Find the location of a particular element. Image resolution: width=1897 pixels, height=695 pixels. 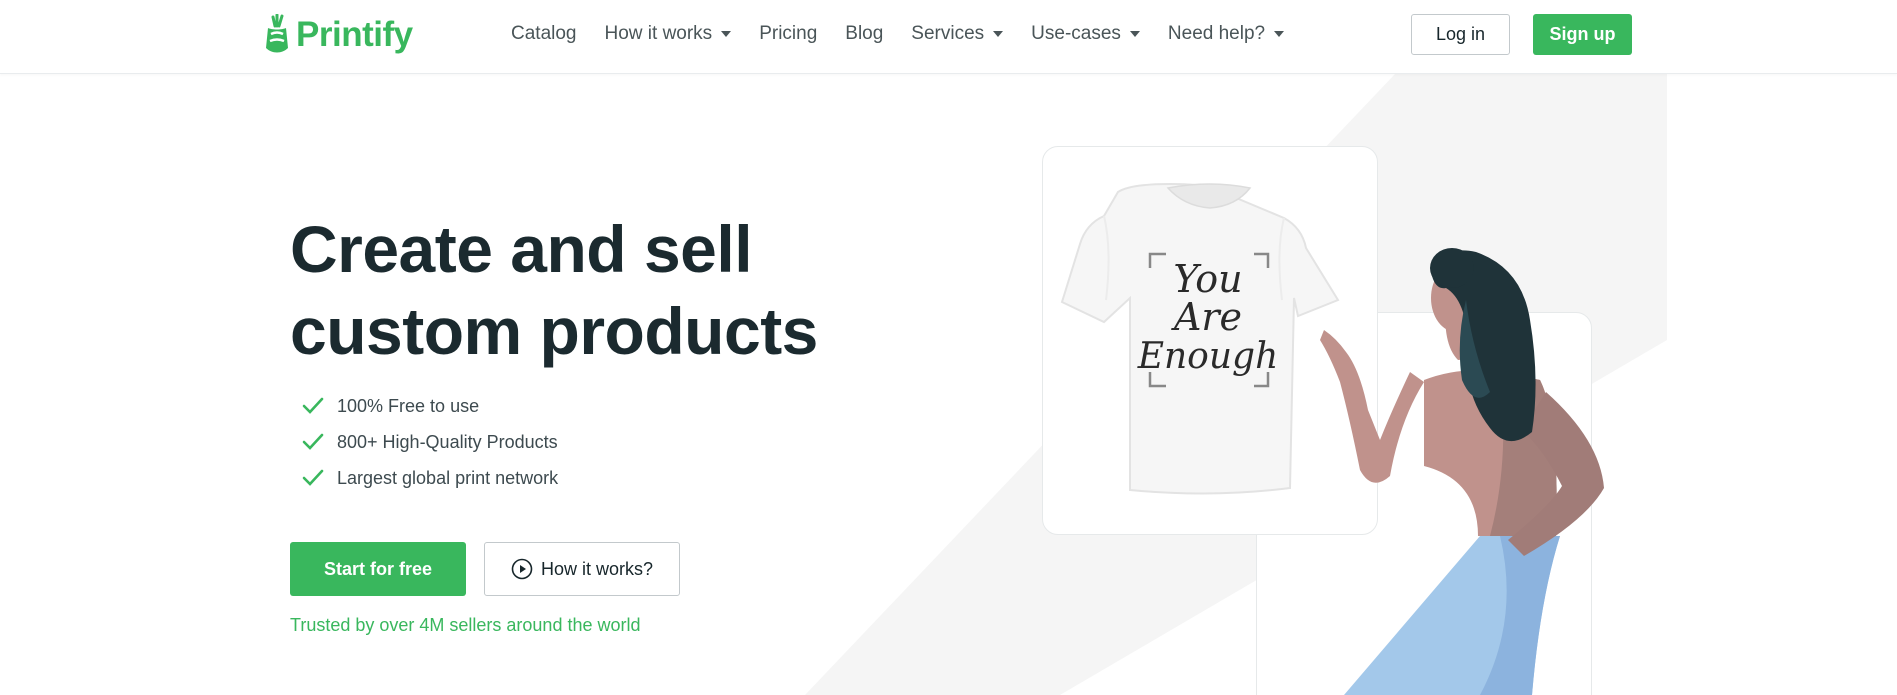

nav-item-blog: Blog is located at coordinates (864, 34).